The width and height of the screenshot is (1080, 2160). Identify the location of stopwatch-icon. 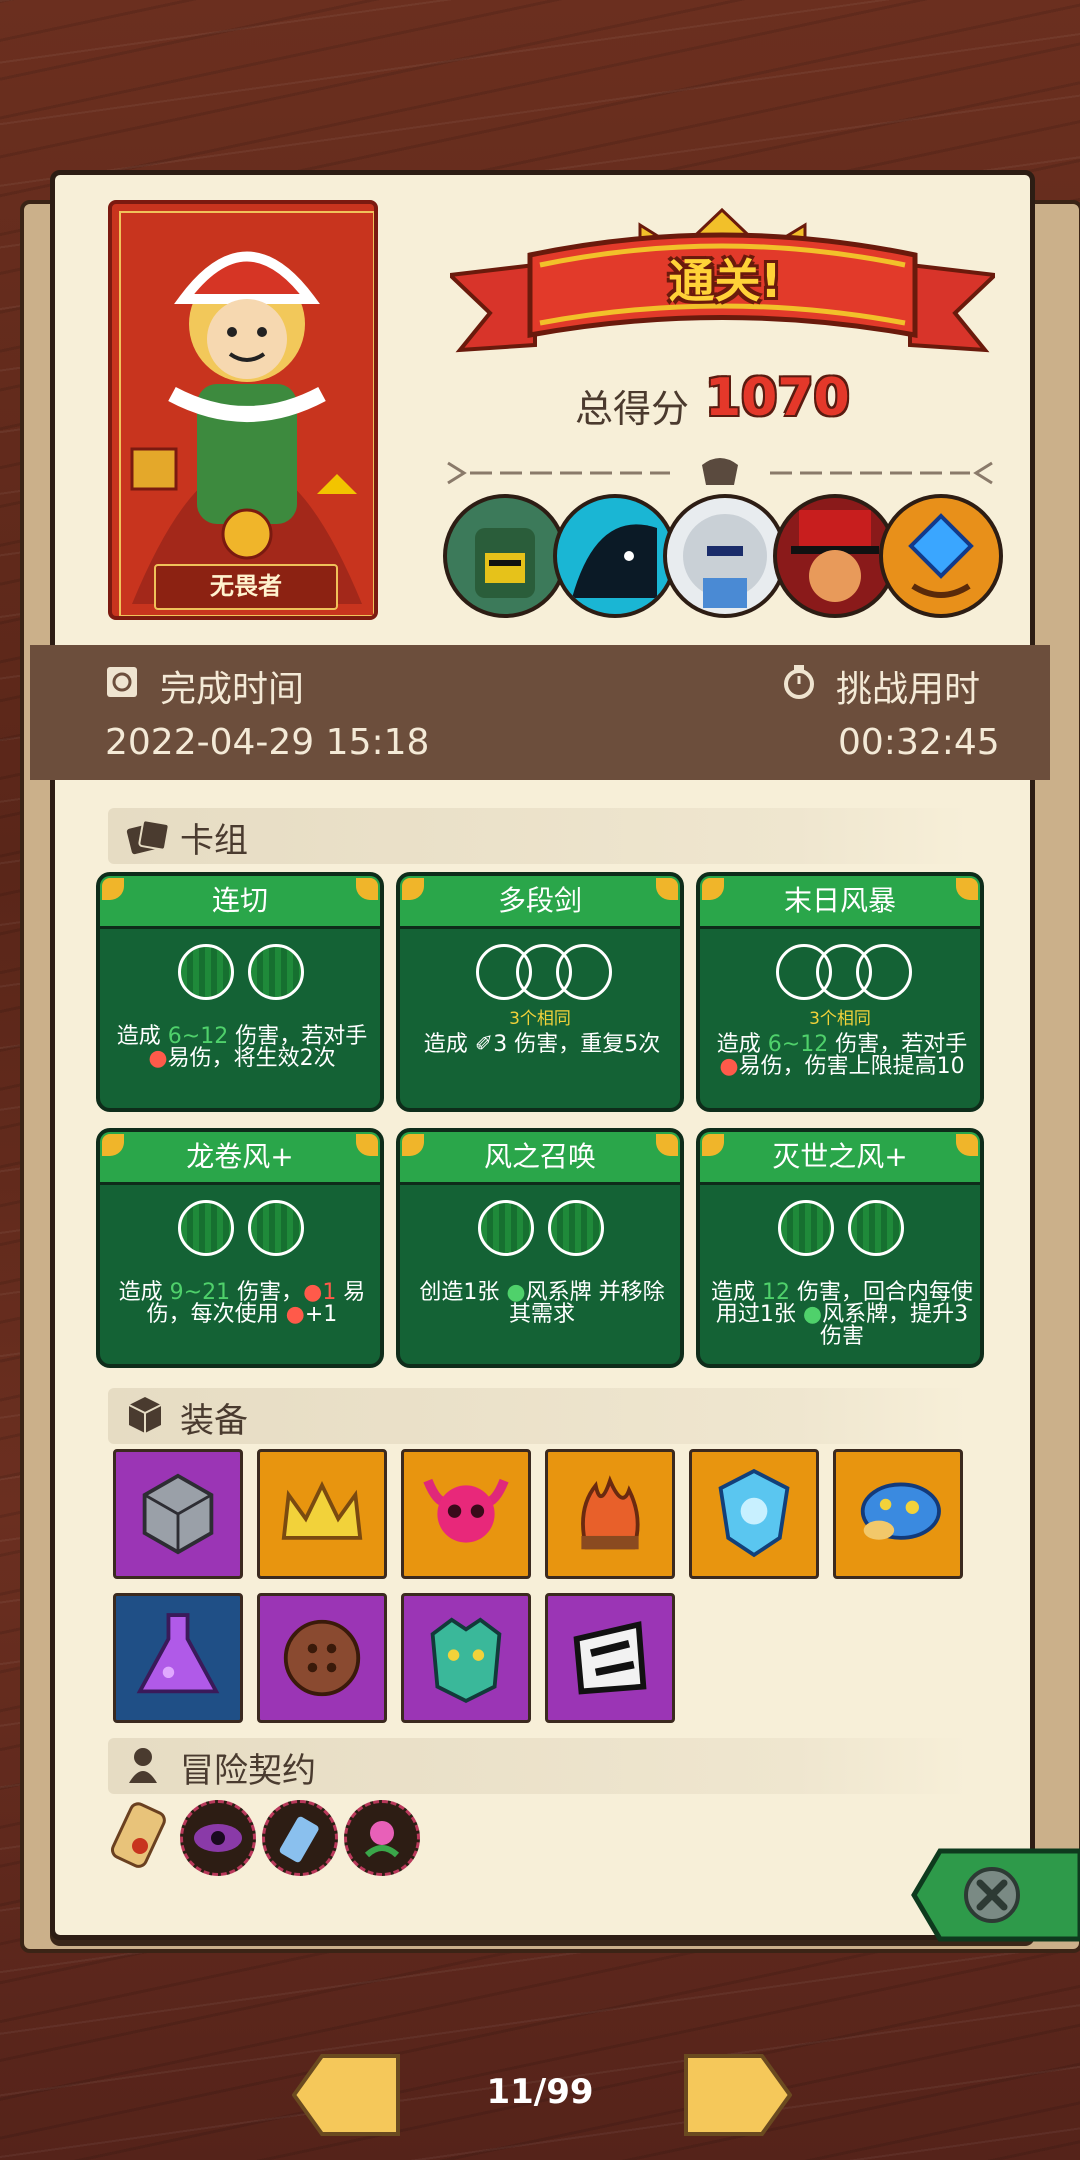
(799, 682).